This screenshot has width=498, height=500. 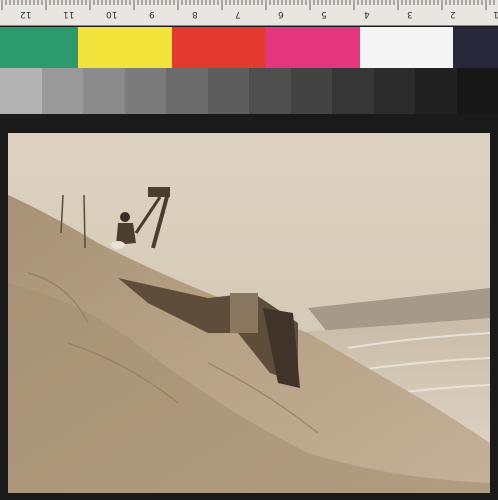 I want to click on ruler-number: 5, so click(x=324, y=14).